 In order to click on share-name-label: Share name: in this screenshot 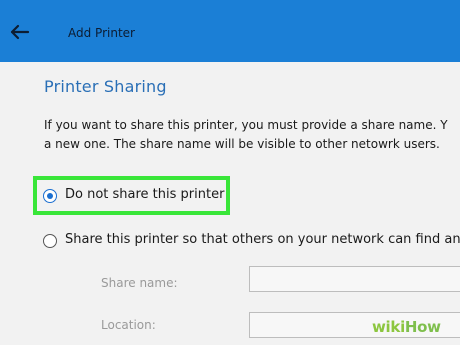, I will do `click(139, 283)`.